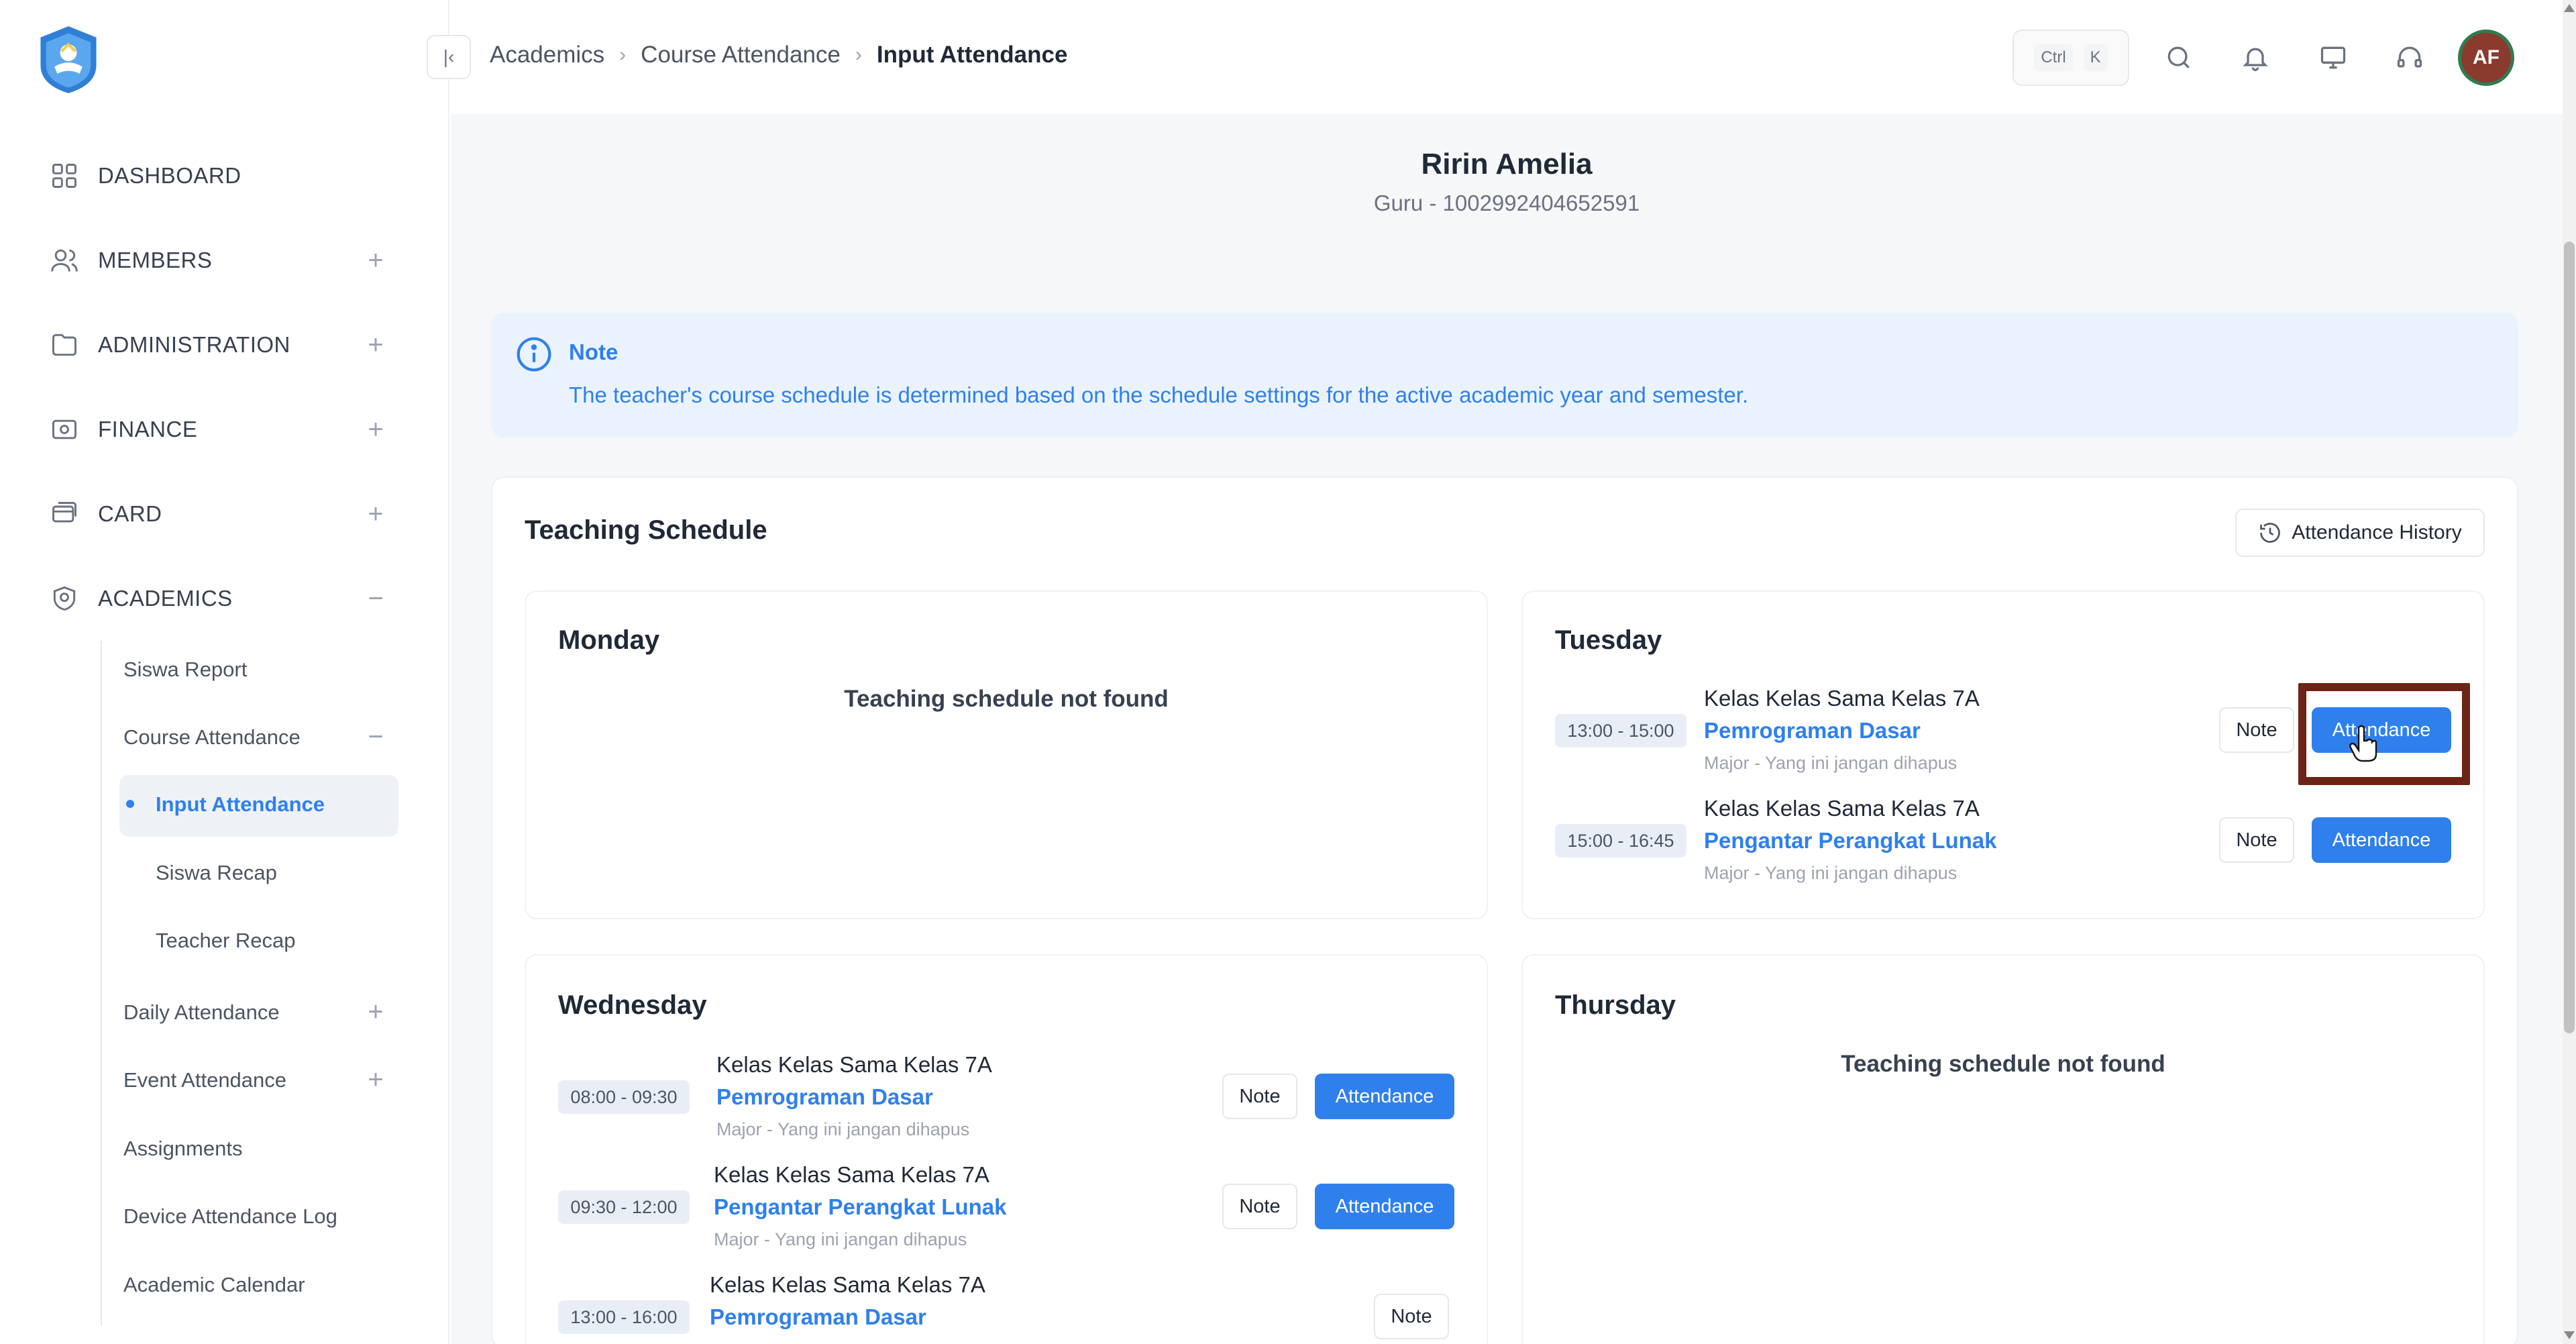 This screenshot has height=1344, width=2576. Describe the element at coordinates (449, 57) in the screenshot. I see `collapse-left-icon: |‹` at that location.